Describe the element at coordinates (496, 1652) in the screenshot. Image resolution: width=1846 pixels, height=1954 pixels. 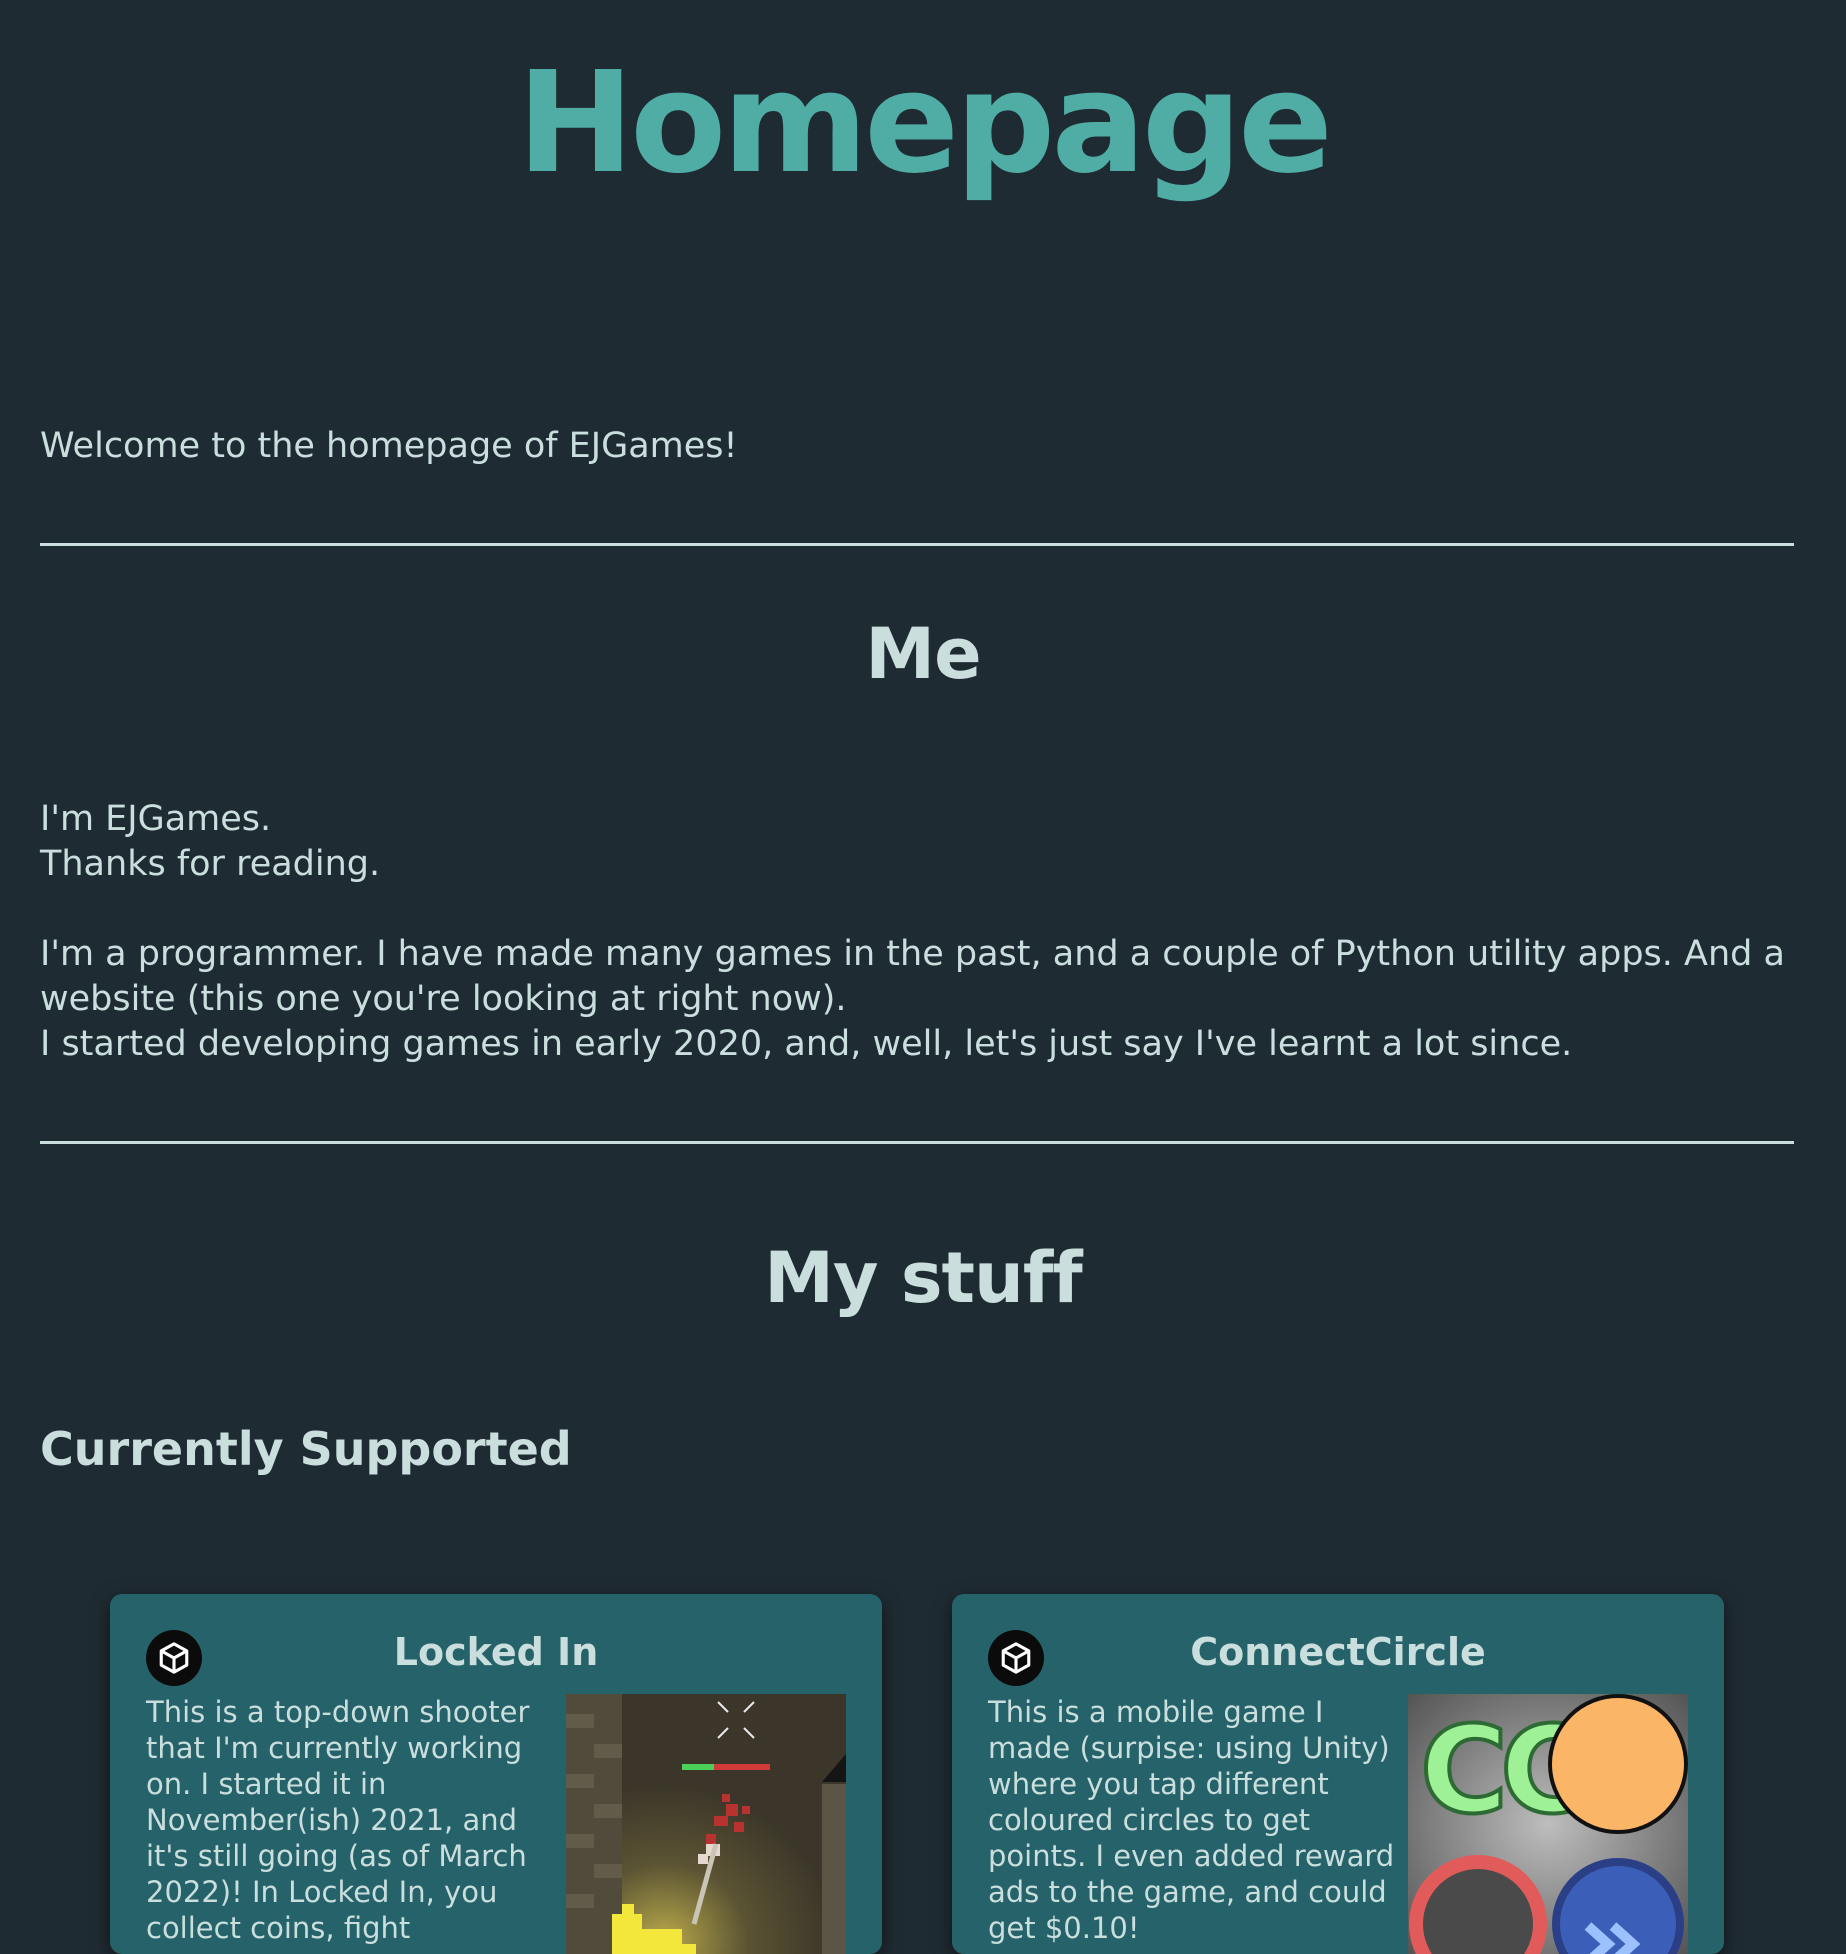
I see `card-title: Locked In` at that location.